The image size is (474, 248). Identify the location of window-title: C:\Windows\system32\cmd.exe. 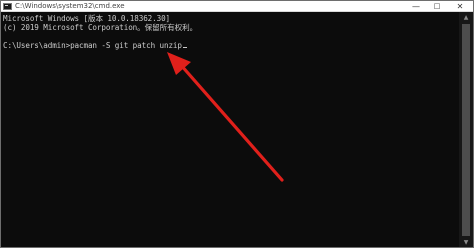
(70, 6).